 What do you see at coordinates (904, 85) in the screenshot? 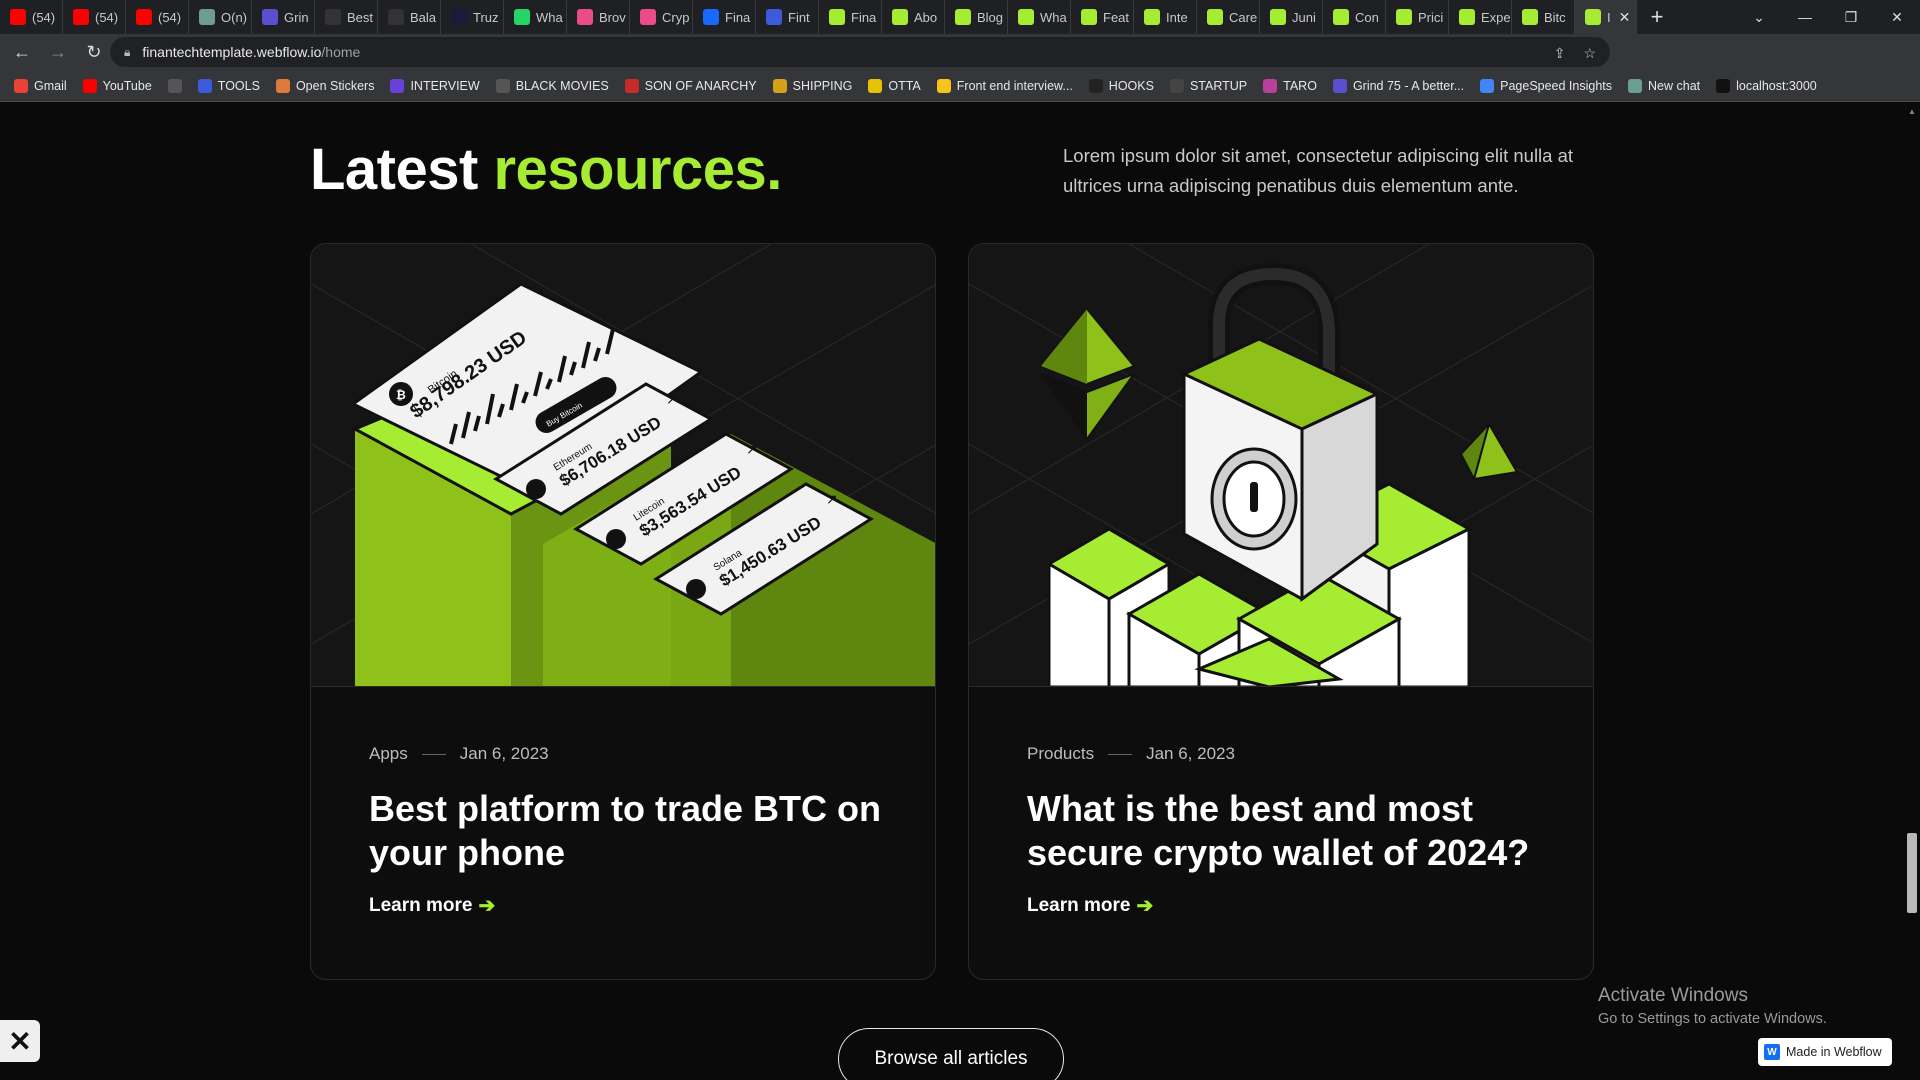
I see `bookmark-label: OTTA` at bounding box center [904, 85].